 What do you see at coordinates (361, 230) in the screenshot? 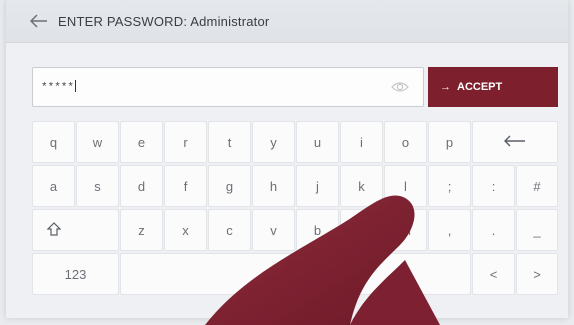
I see `key-n: n` at bounding box center [361, 230].